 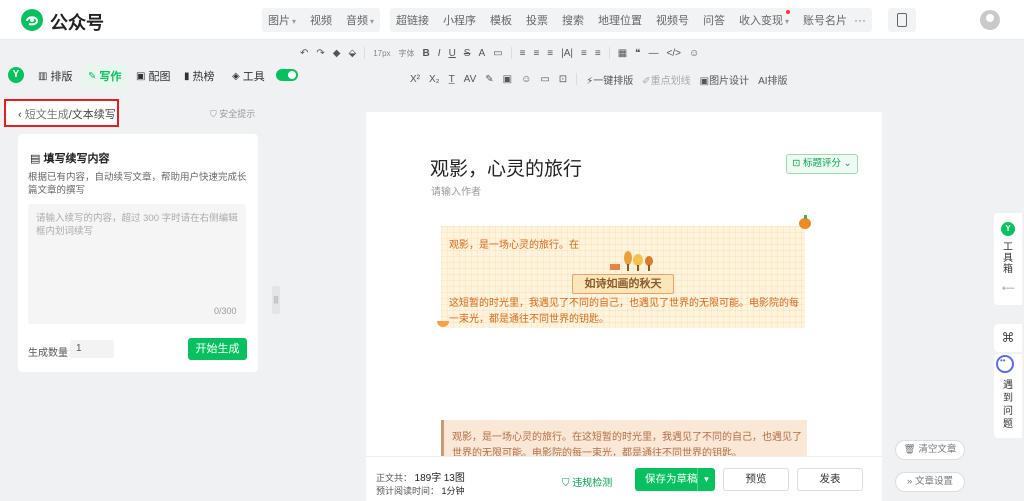 I want to click on ai-layout-button: AI排版, so click(x=772, y=79).